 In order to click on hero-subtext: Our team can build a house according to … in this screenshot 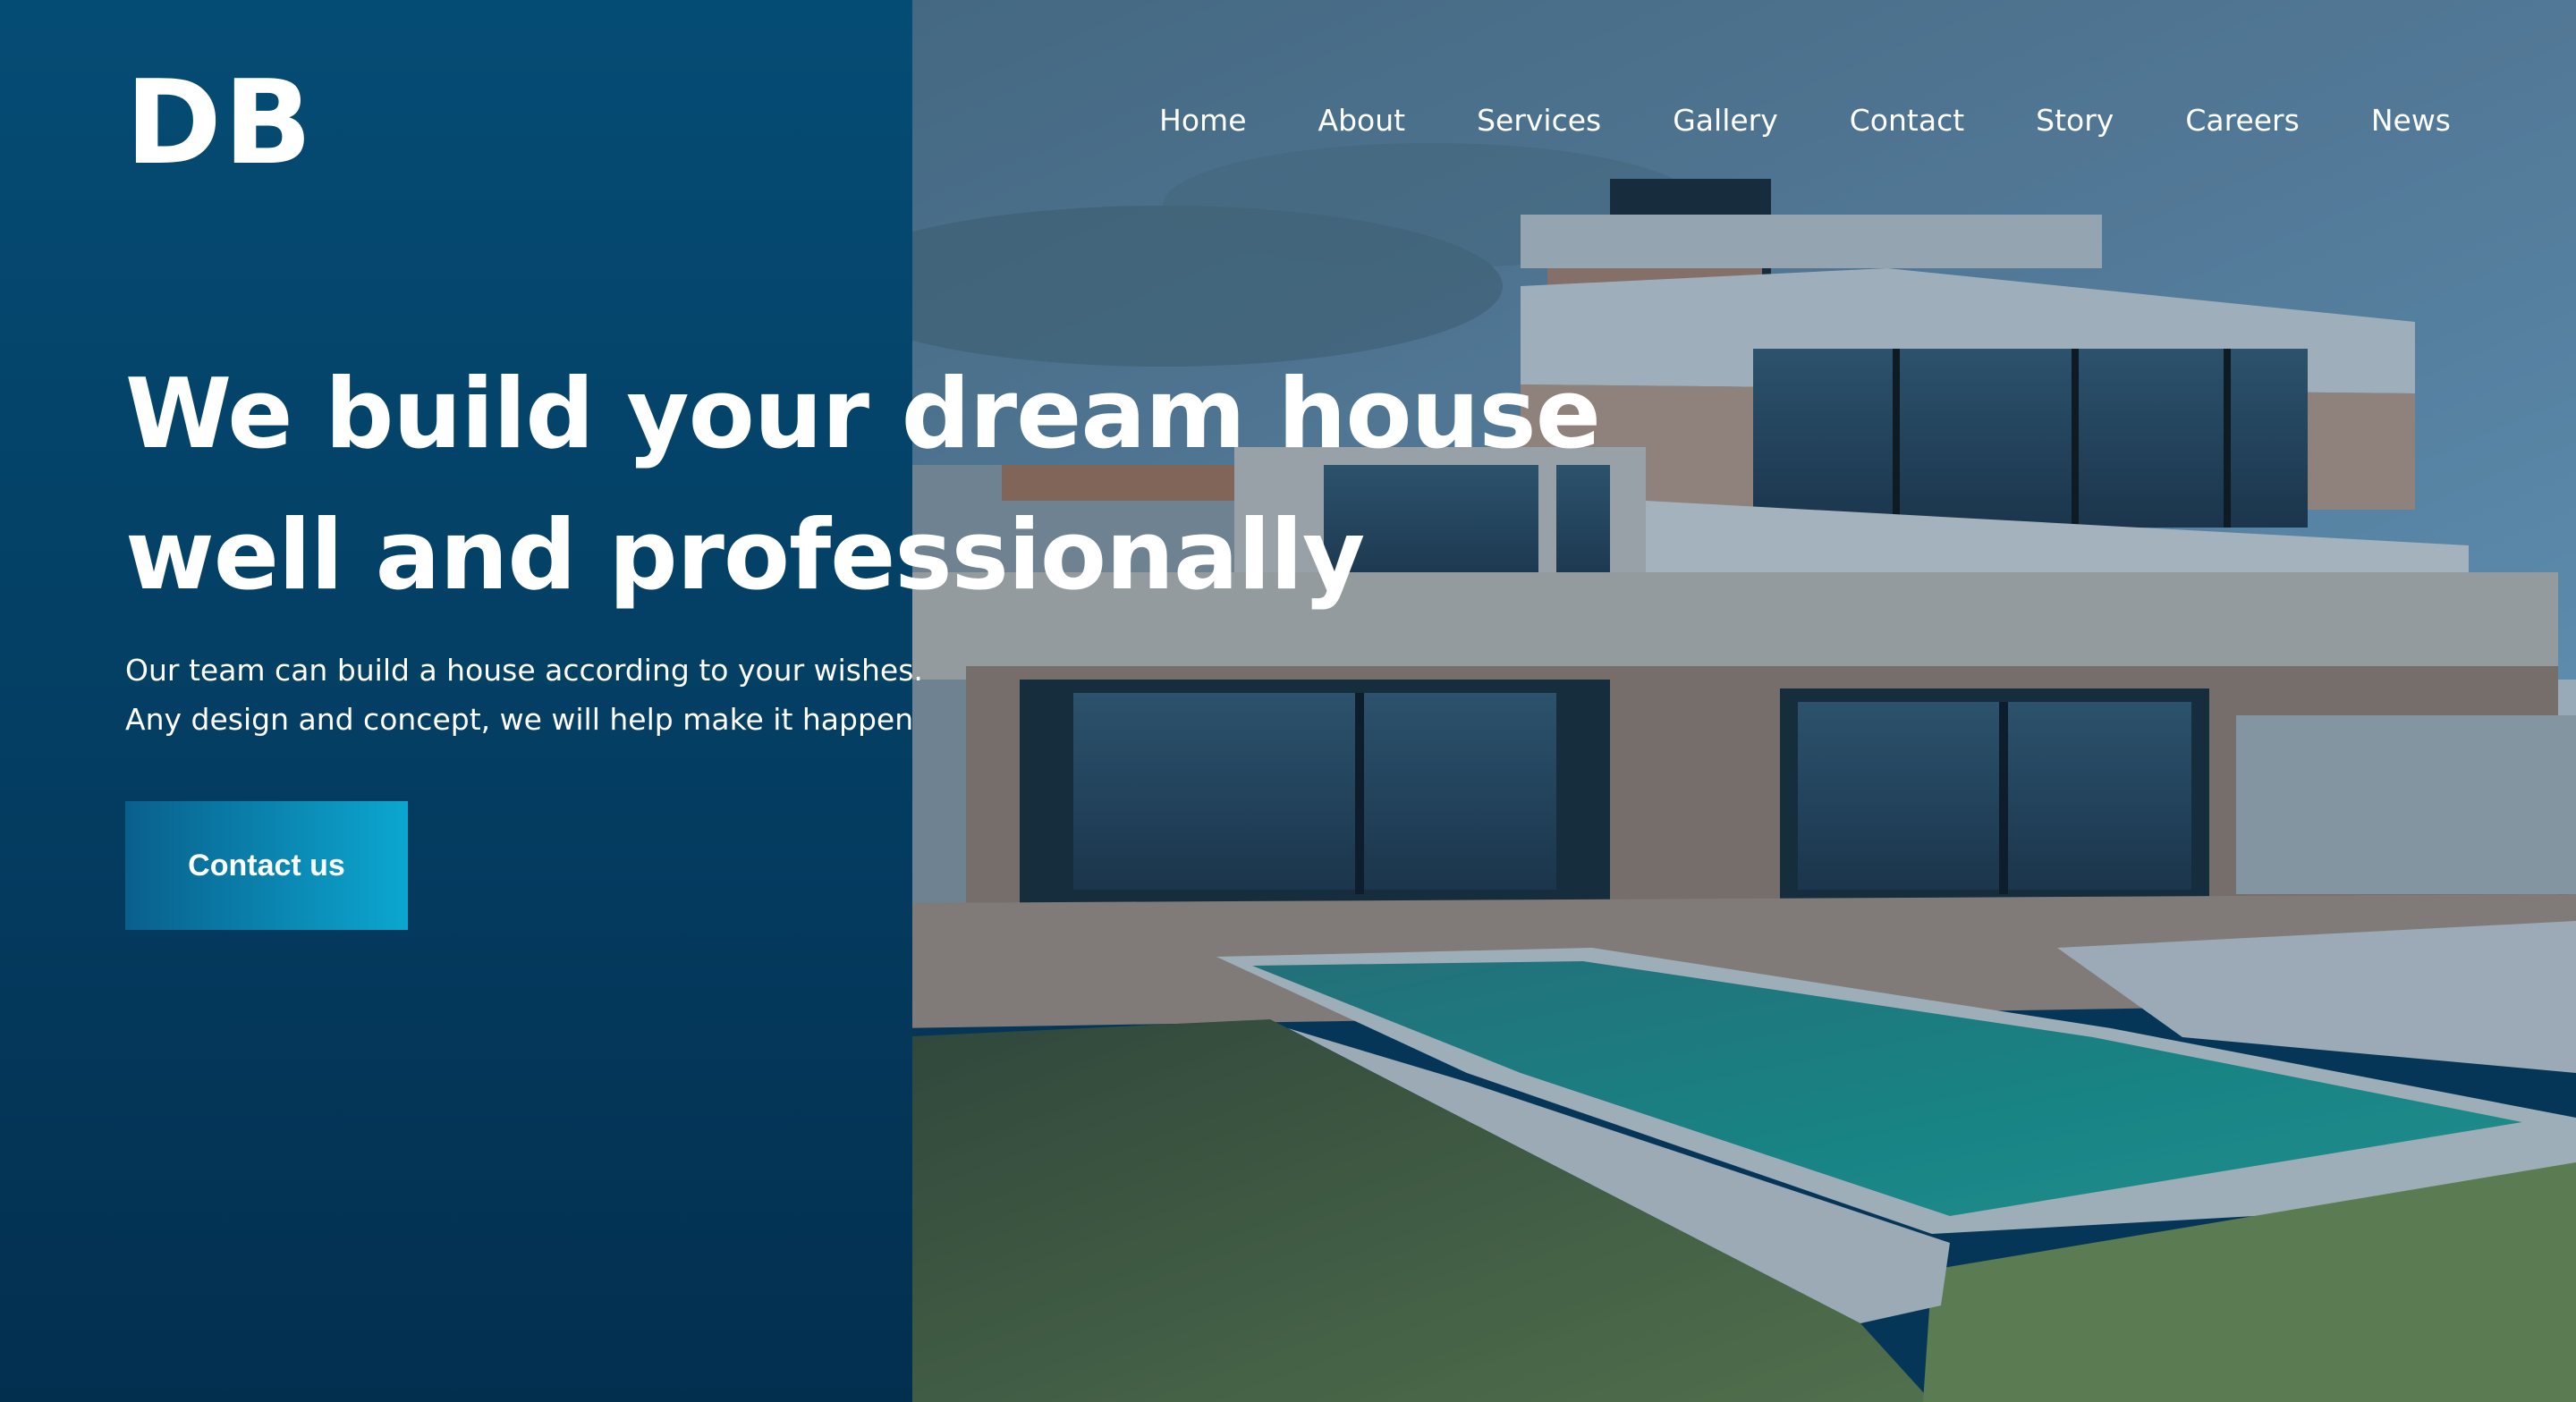, I will do `click(524, 695)`.